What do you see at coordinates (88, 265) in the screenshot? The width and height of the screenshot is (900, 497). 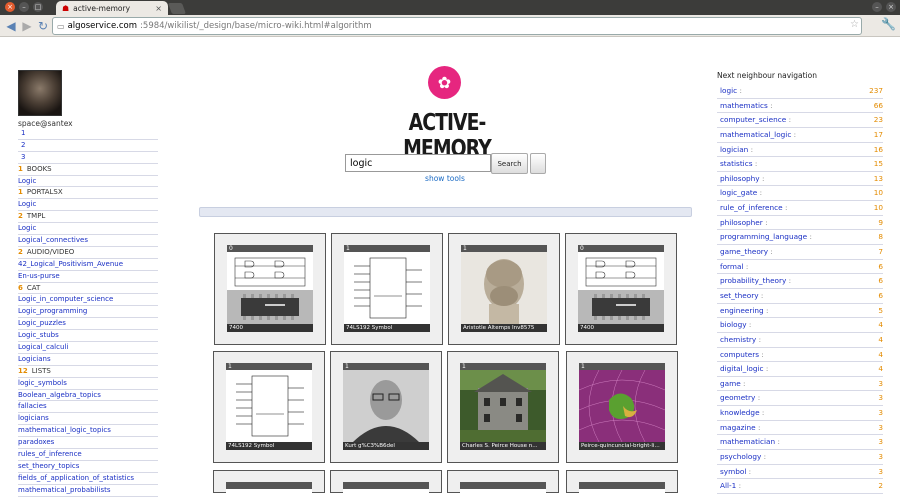 I see `list-item-link: 42_Logical_Positivism_Avenue` at bounding box center [88, 265].